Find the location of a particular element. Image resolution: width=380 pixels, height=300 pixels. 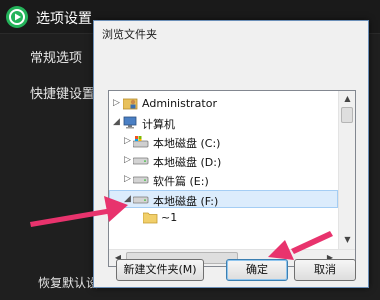

annotation-arrow-to-drive-f is located at coordinates (79, 211).